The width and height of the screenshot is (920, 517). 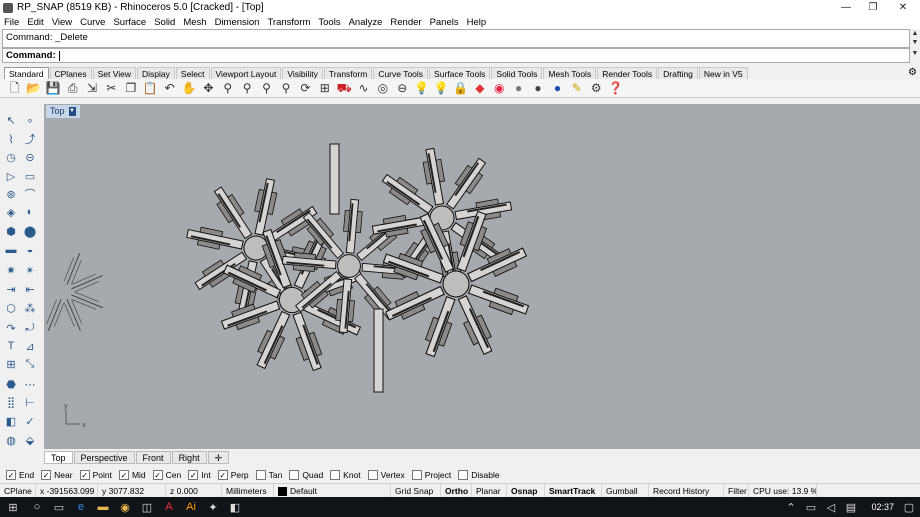 I want to click on cut-icon: ✂, so click(x=111, y=88).